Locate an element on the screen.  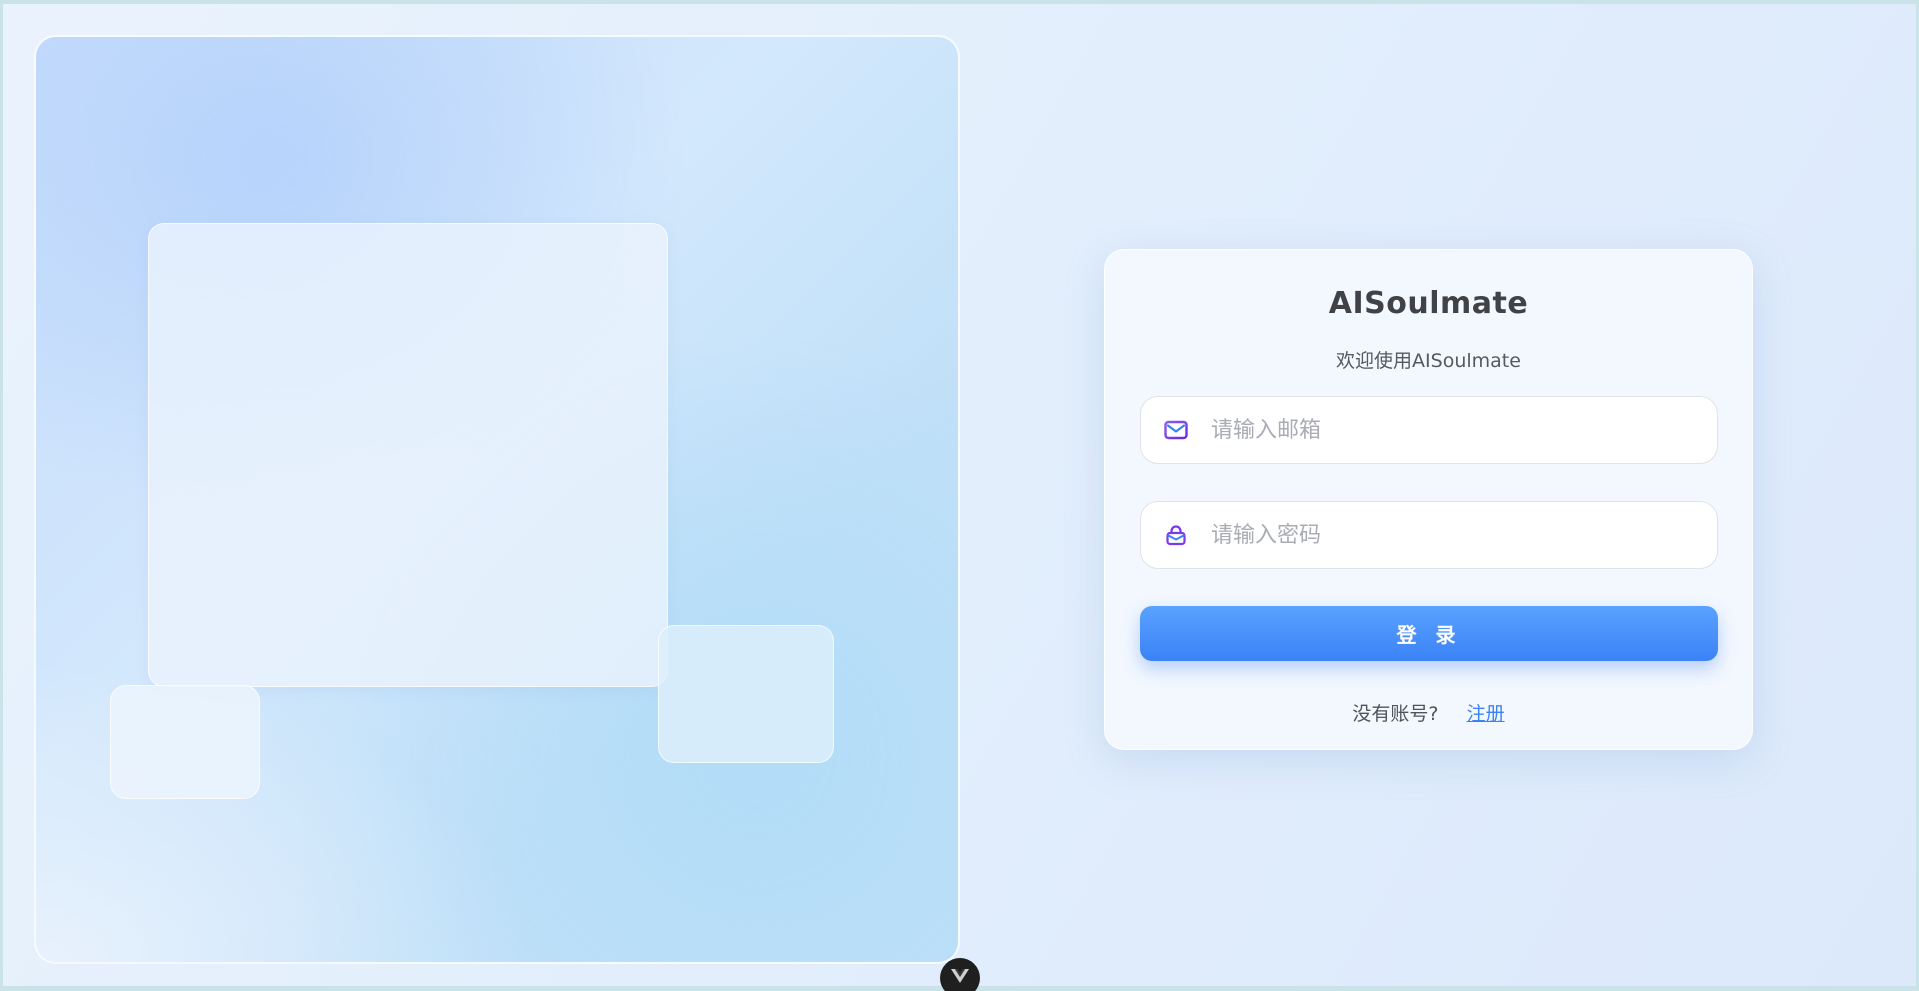
register-row: 没有账号? 注册 is located at coordinates (1428, 712).